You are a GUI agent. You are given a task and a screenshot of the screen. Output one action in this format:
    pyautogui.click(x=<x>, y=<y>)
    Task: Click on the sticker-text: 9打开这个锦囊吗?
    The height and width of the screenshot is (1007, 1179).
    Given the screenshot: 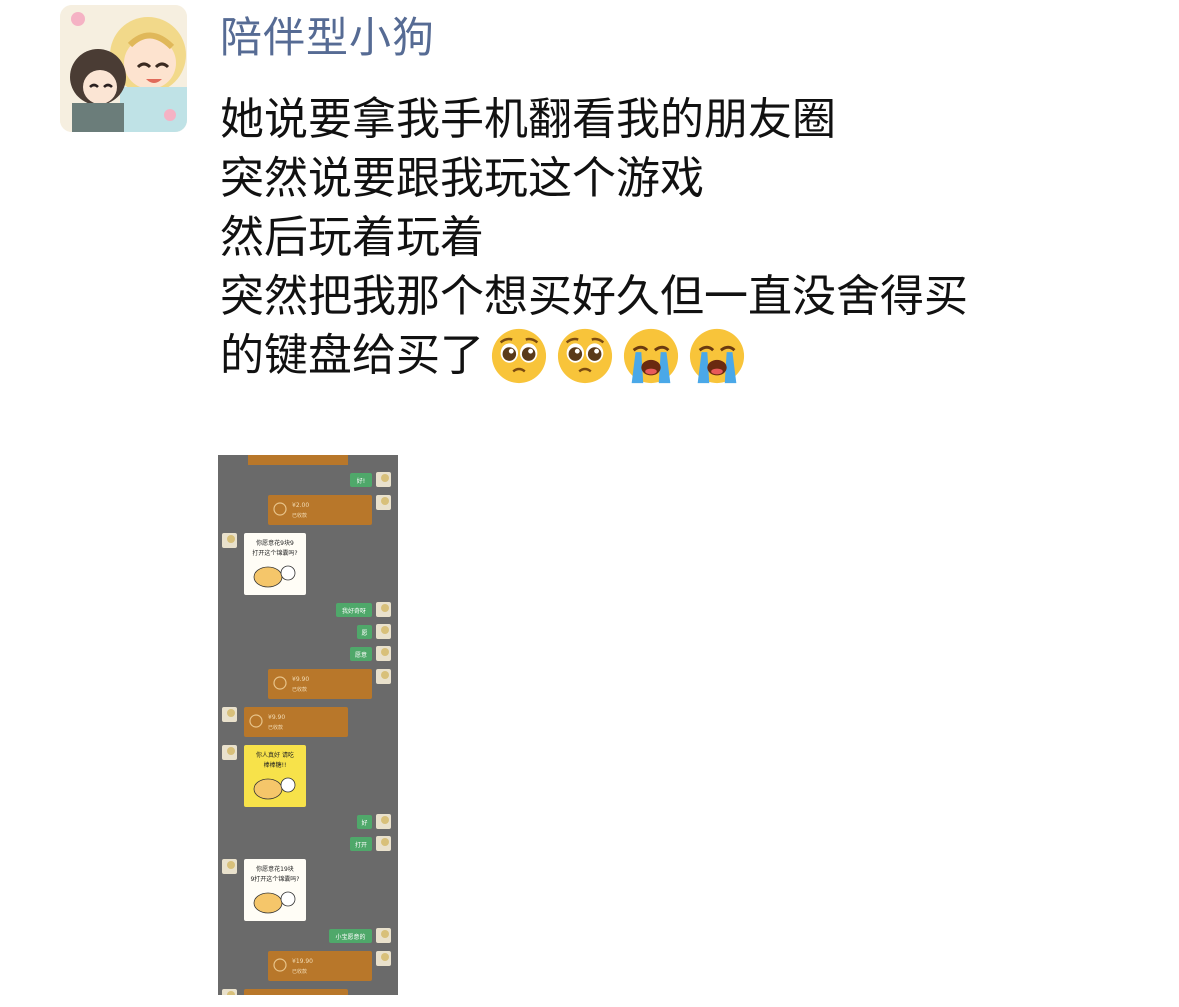 What is the action you would take?
    pyautogui.click(x=274, y=879)
    